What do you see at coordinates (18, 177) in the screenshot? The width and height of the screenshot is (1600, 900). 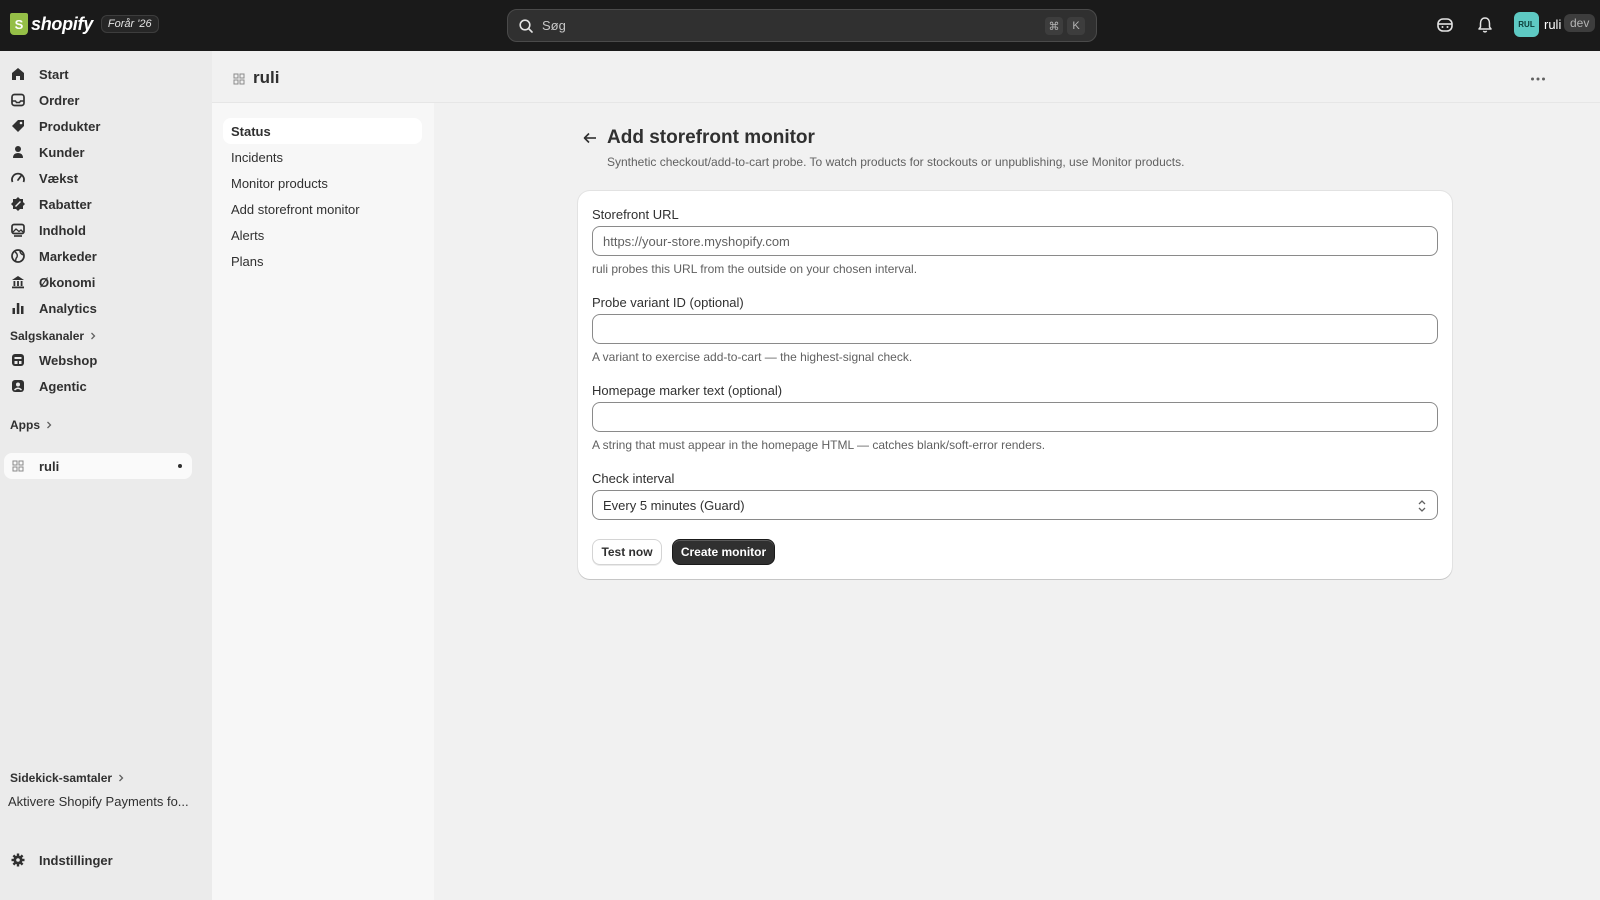 I see `gauge-icon` at bounding box center [18, 177].